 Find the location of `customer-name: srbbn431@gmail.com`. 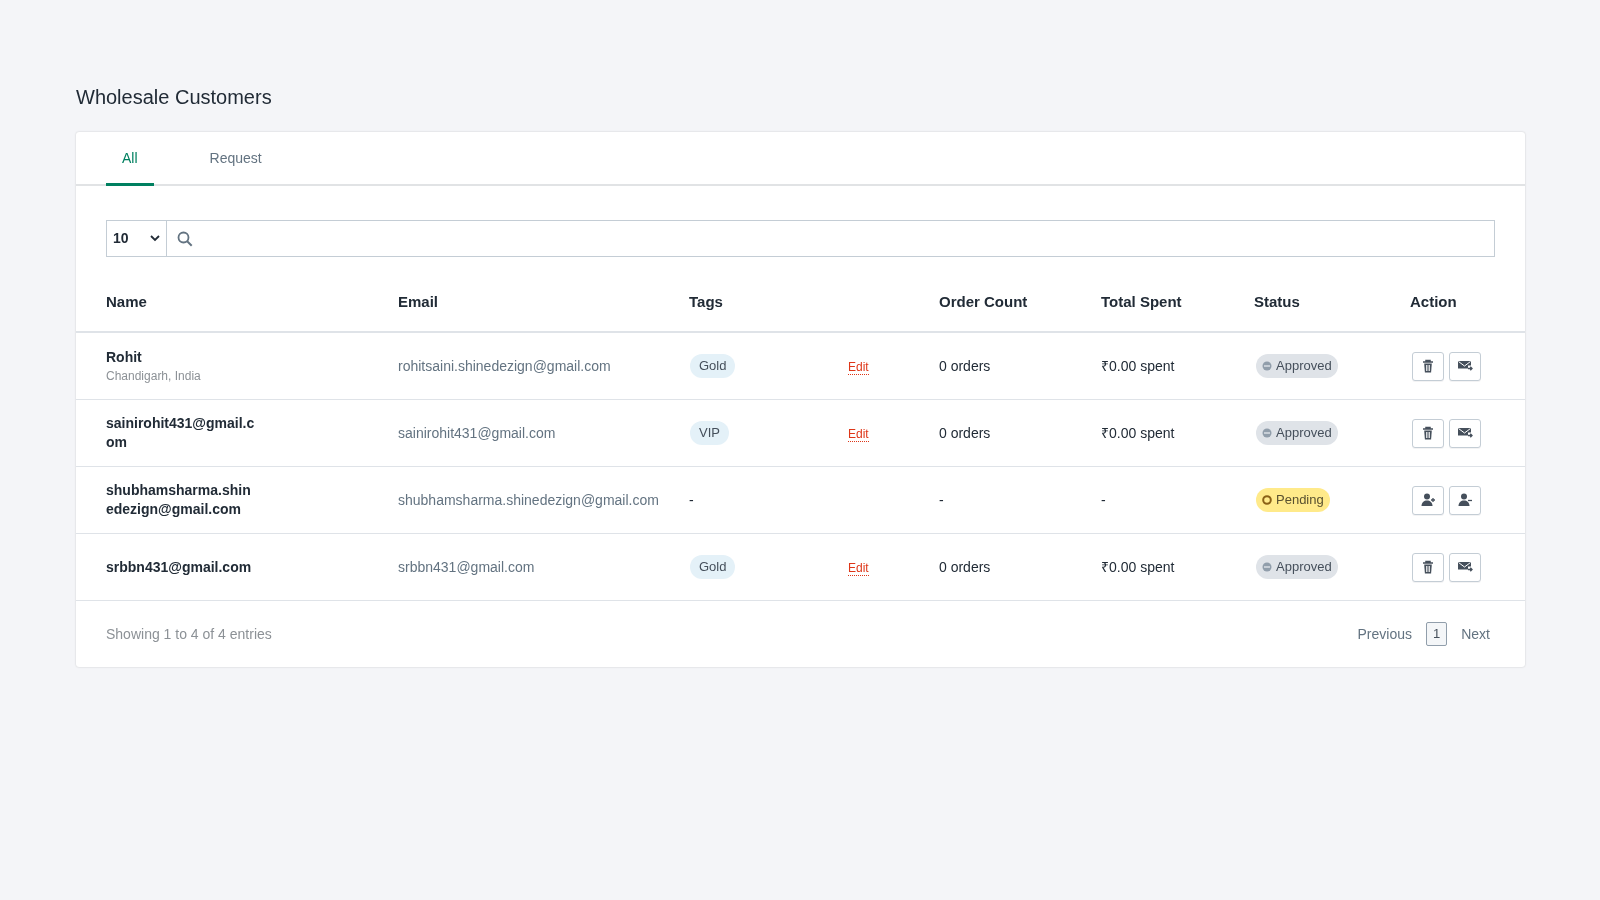

customer-name: srbbn431@gmail.com is located at coordinates (179, 567).